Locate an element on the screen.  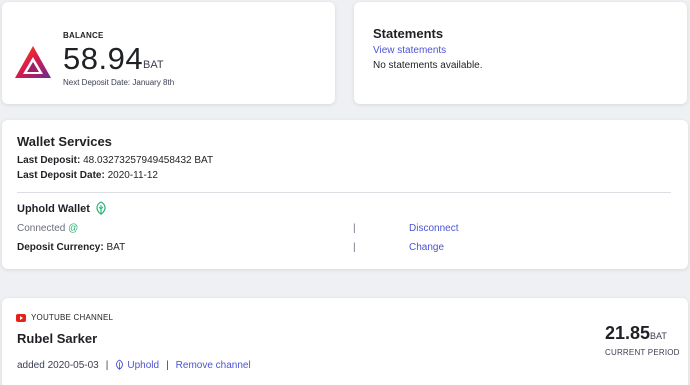
view-statements-link: View statements is located at coordinates (409, 50).